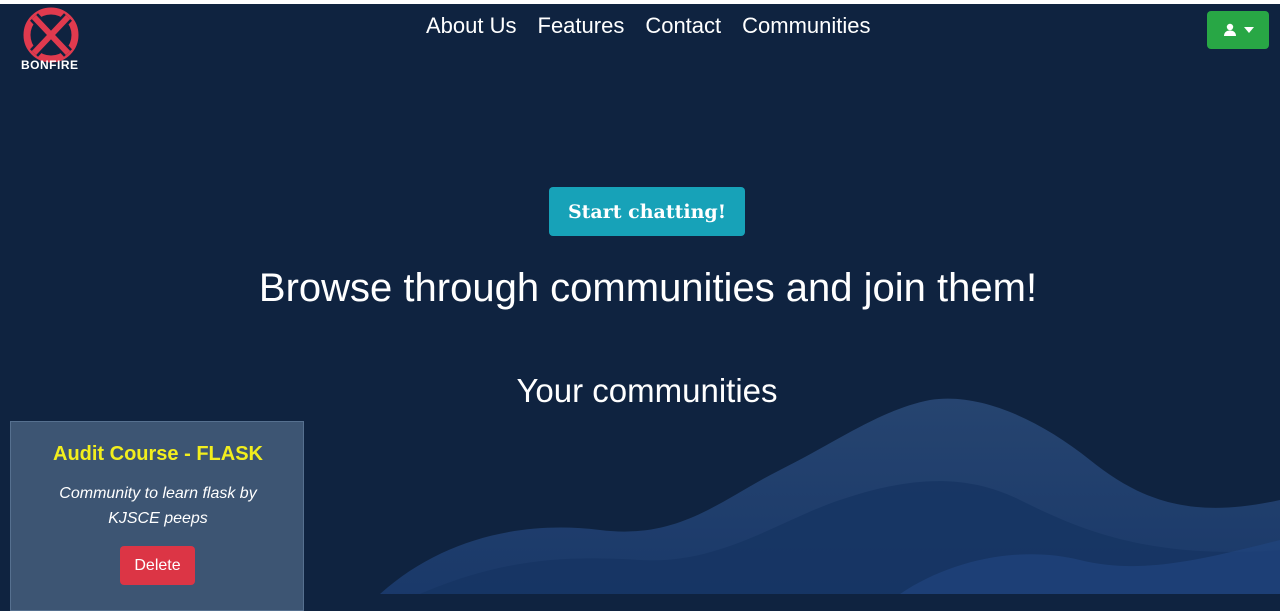  Describe the element at coordinates (647, 211) in the screenshot. I see `start-chatting-button: Start chatting!` at that location.